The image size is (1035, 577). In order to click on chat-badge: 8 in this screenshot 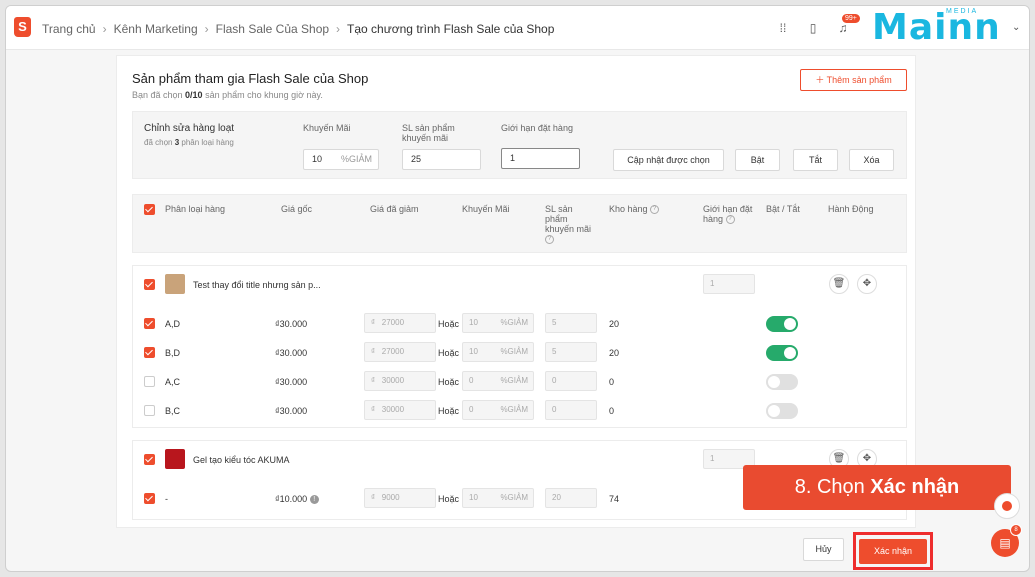, I will do `click(1016, 530)`.